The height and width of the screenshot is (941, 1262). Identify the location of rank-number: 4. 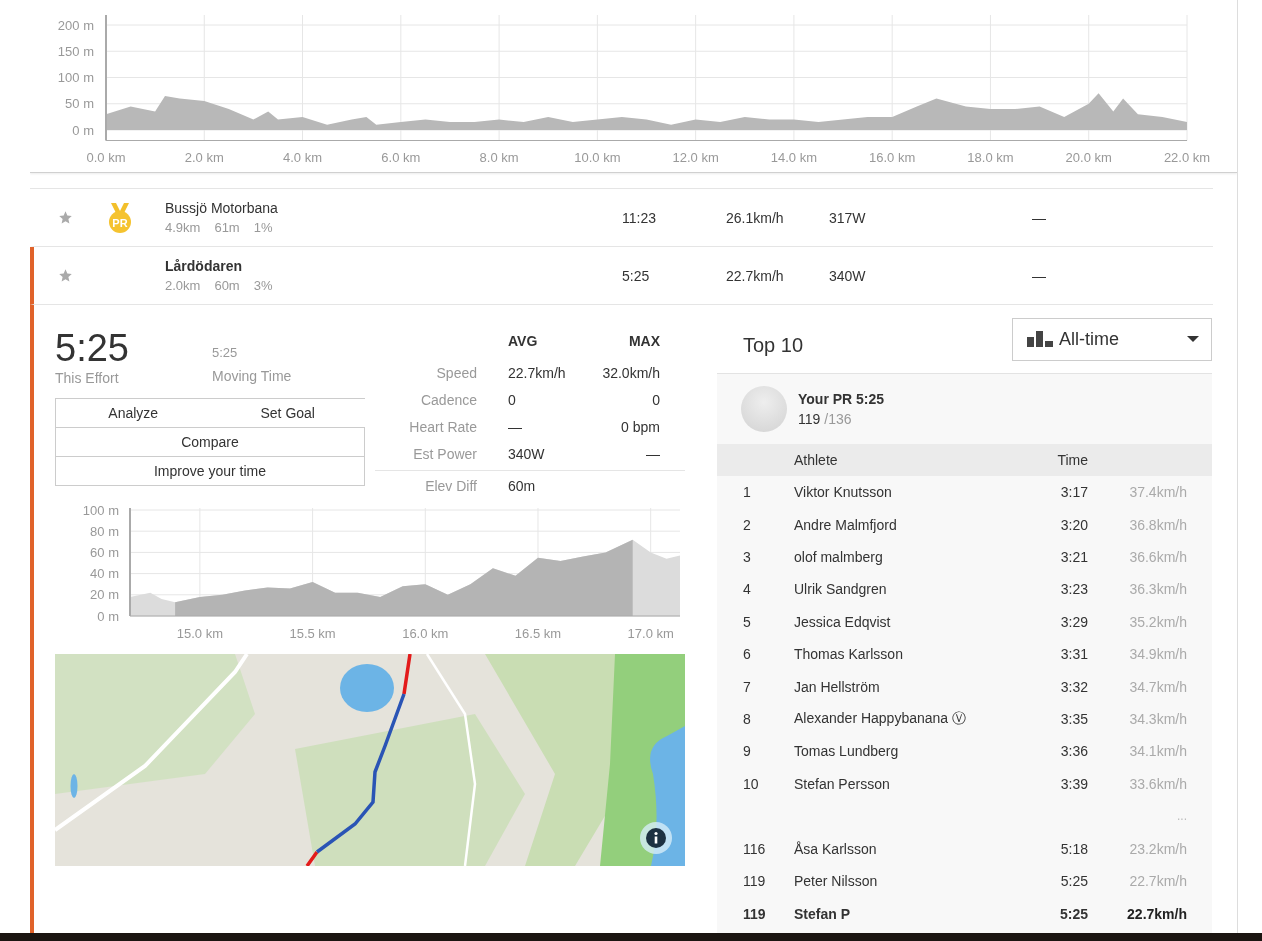
(747, 589).